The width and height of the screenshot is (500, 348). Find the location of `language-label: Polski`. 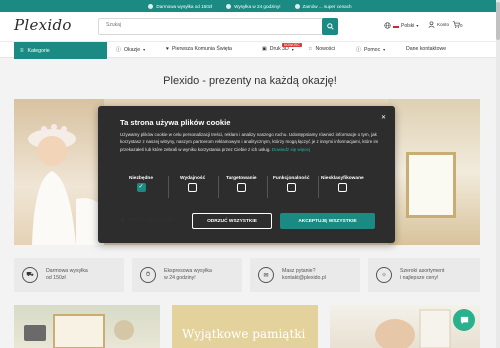

language-label: Polski is located at coordinates (408, 25).